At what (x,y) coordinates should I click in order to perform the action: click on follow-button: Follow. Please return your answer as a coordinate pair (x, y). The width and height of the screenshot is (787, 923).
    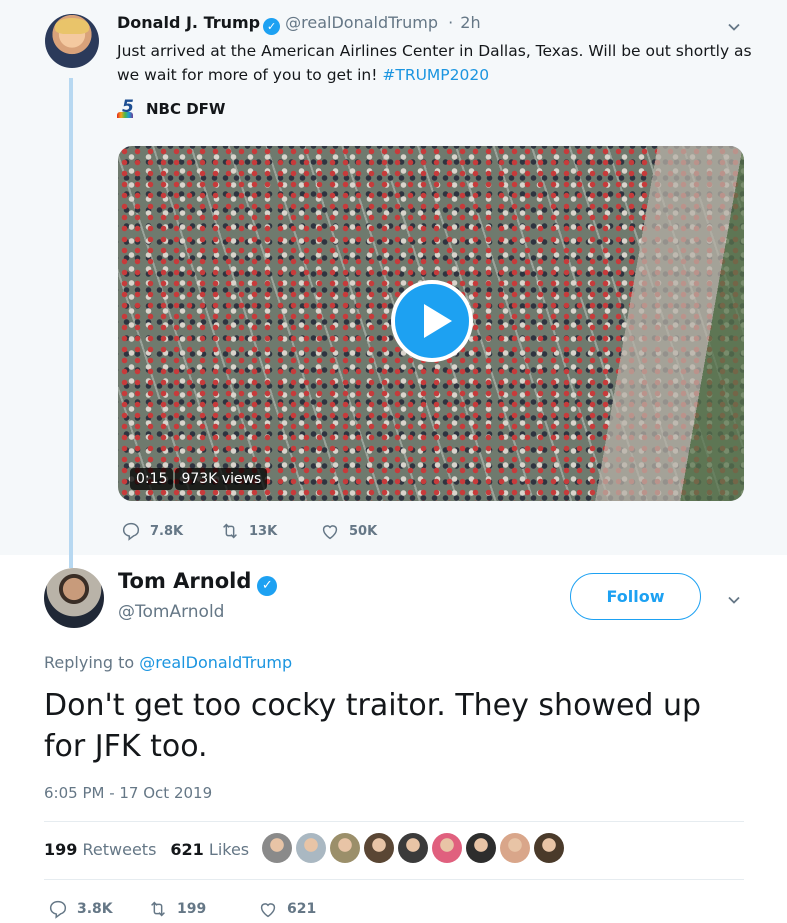
    Looking at the image, I should click on (635, 596).